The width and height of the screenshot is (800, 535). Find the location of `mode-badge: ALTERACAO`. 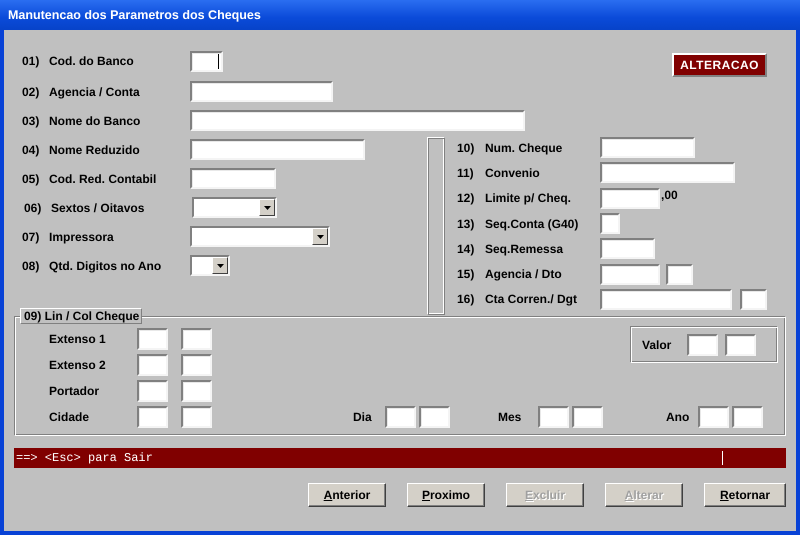

mode-badge: ALTERACAO is located at coordinates (719, 65).